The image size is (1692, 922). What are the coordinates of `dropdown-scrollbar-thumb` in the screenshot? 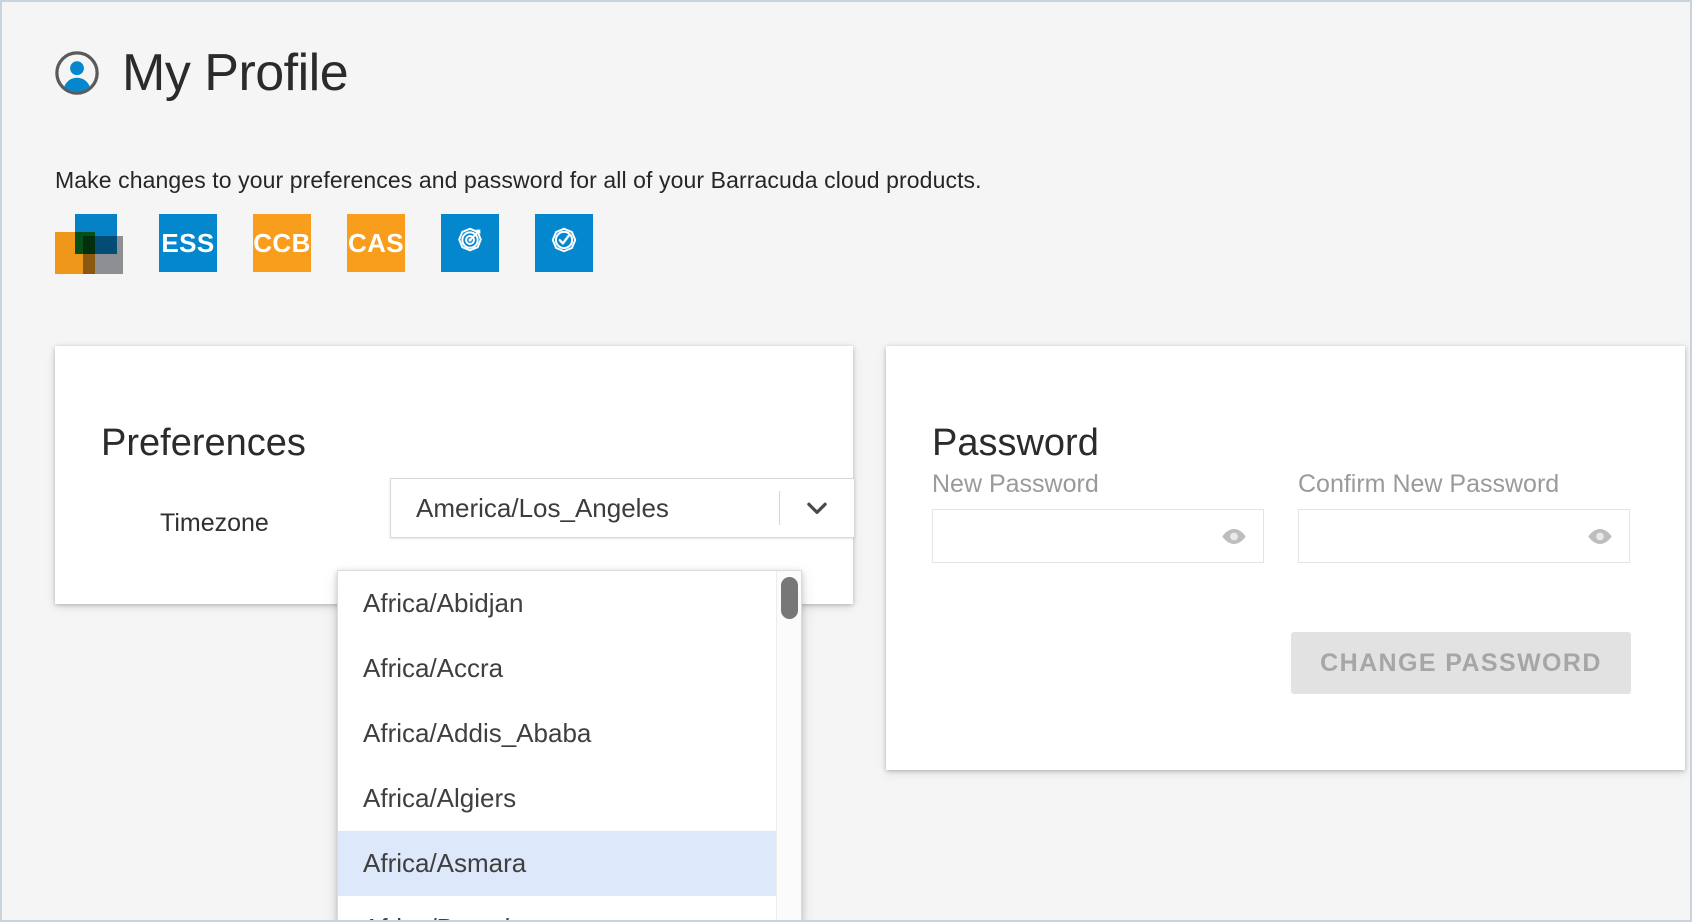 It's located at (789, 598).